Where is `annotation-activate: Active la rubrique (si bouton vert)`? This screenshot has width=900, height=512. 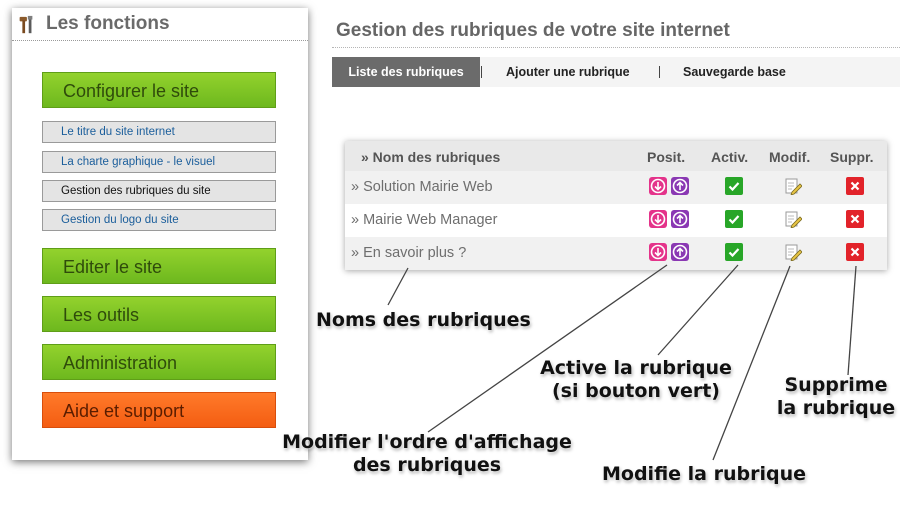 annotation-activate: Active la rubrique (si bouton vert) is located at coordinates (636, 380).